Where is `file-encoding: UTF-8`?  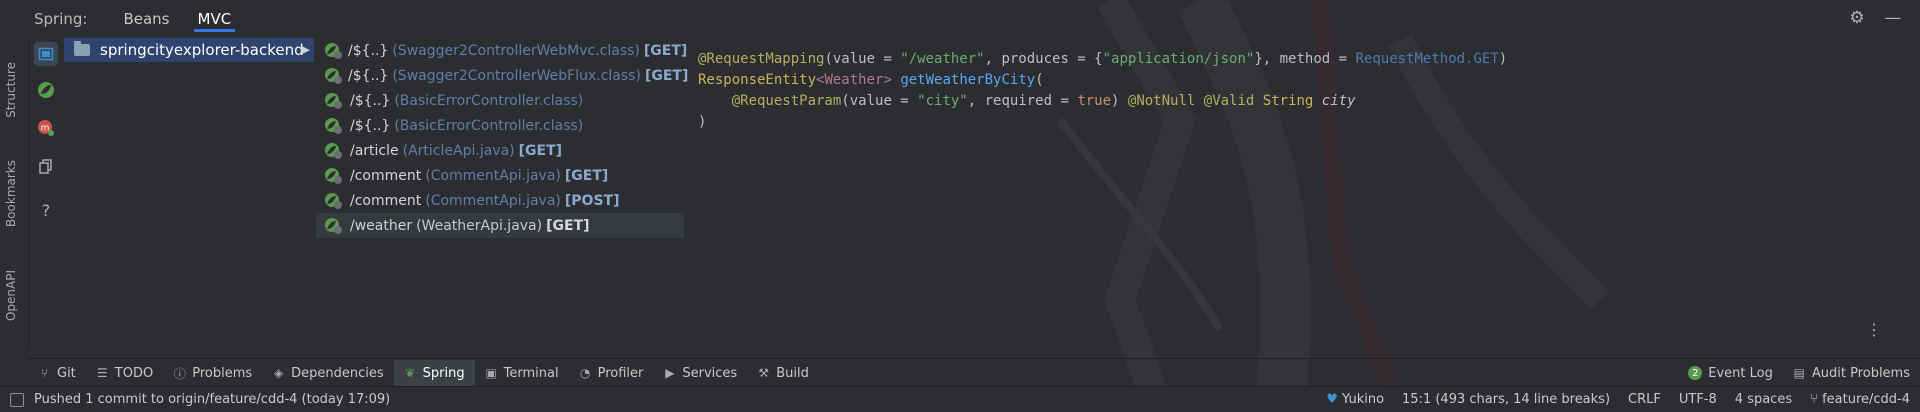 file-encoding: UTF-8 is located at coordinates (1698, 399).